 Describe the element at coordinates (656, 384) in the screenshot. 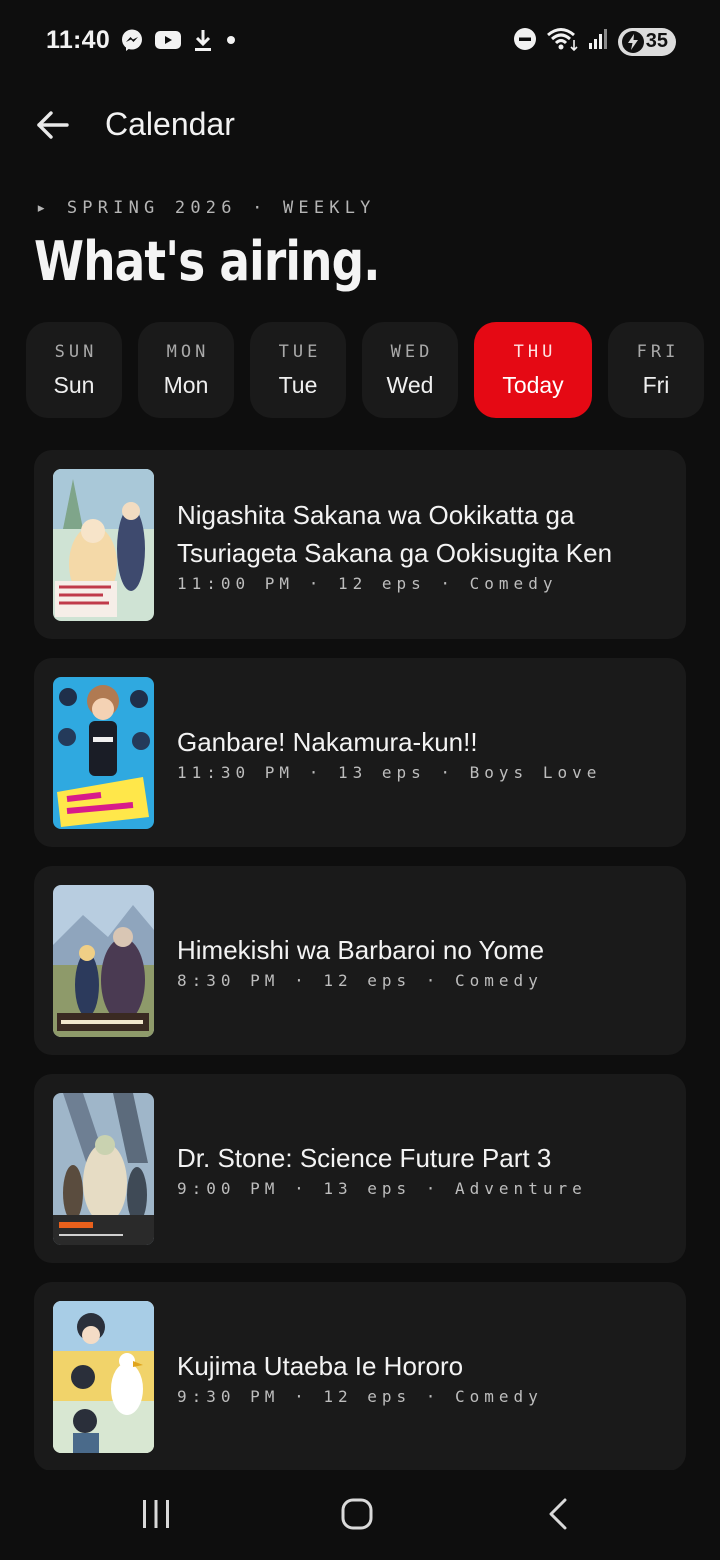

I see `day-name: Fri` at that location.